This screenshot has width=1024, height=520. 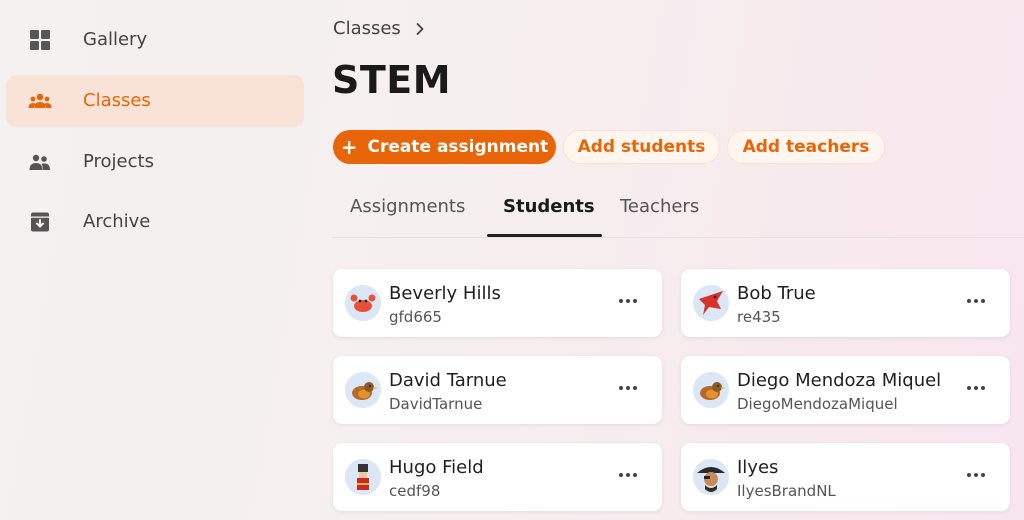 What do you see at coordinates (392, 80) in the screenshot?
I see `page-title: STEM` at bounding box center [392, 80].